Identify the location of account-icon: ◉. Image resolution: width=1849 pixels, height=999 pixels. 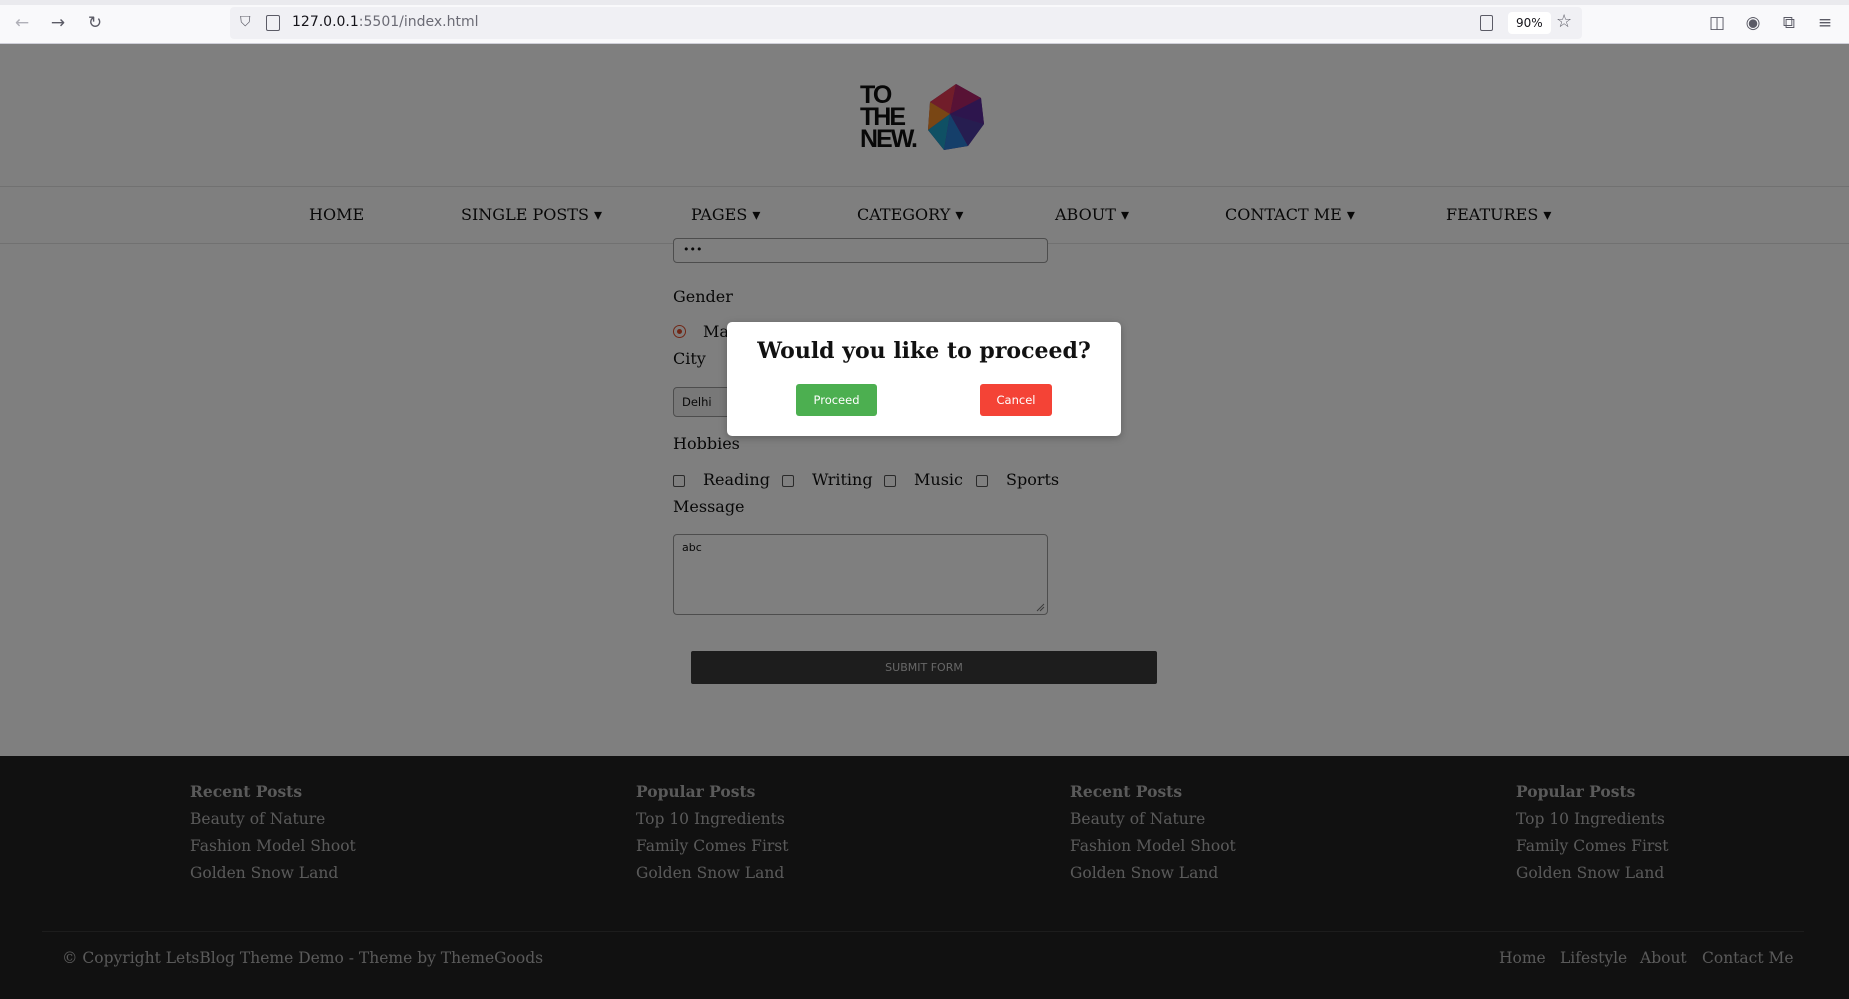
(1753, 23).